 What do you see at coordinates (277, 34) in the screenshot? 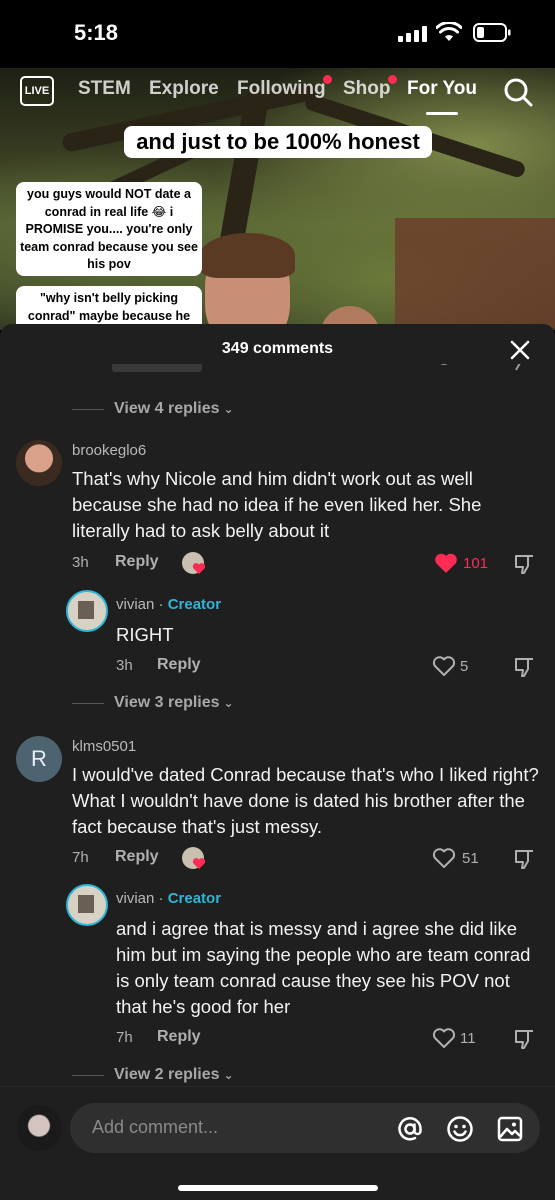
I see `status-bar: 5:18` at bounding box center [277, 34].